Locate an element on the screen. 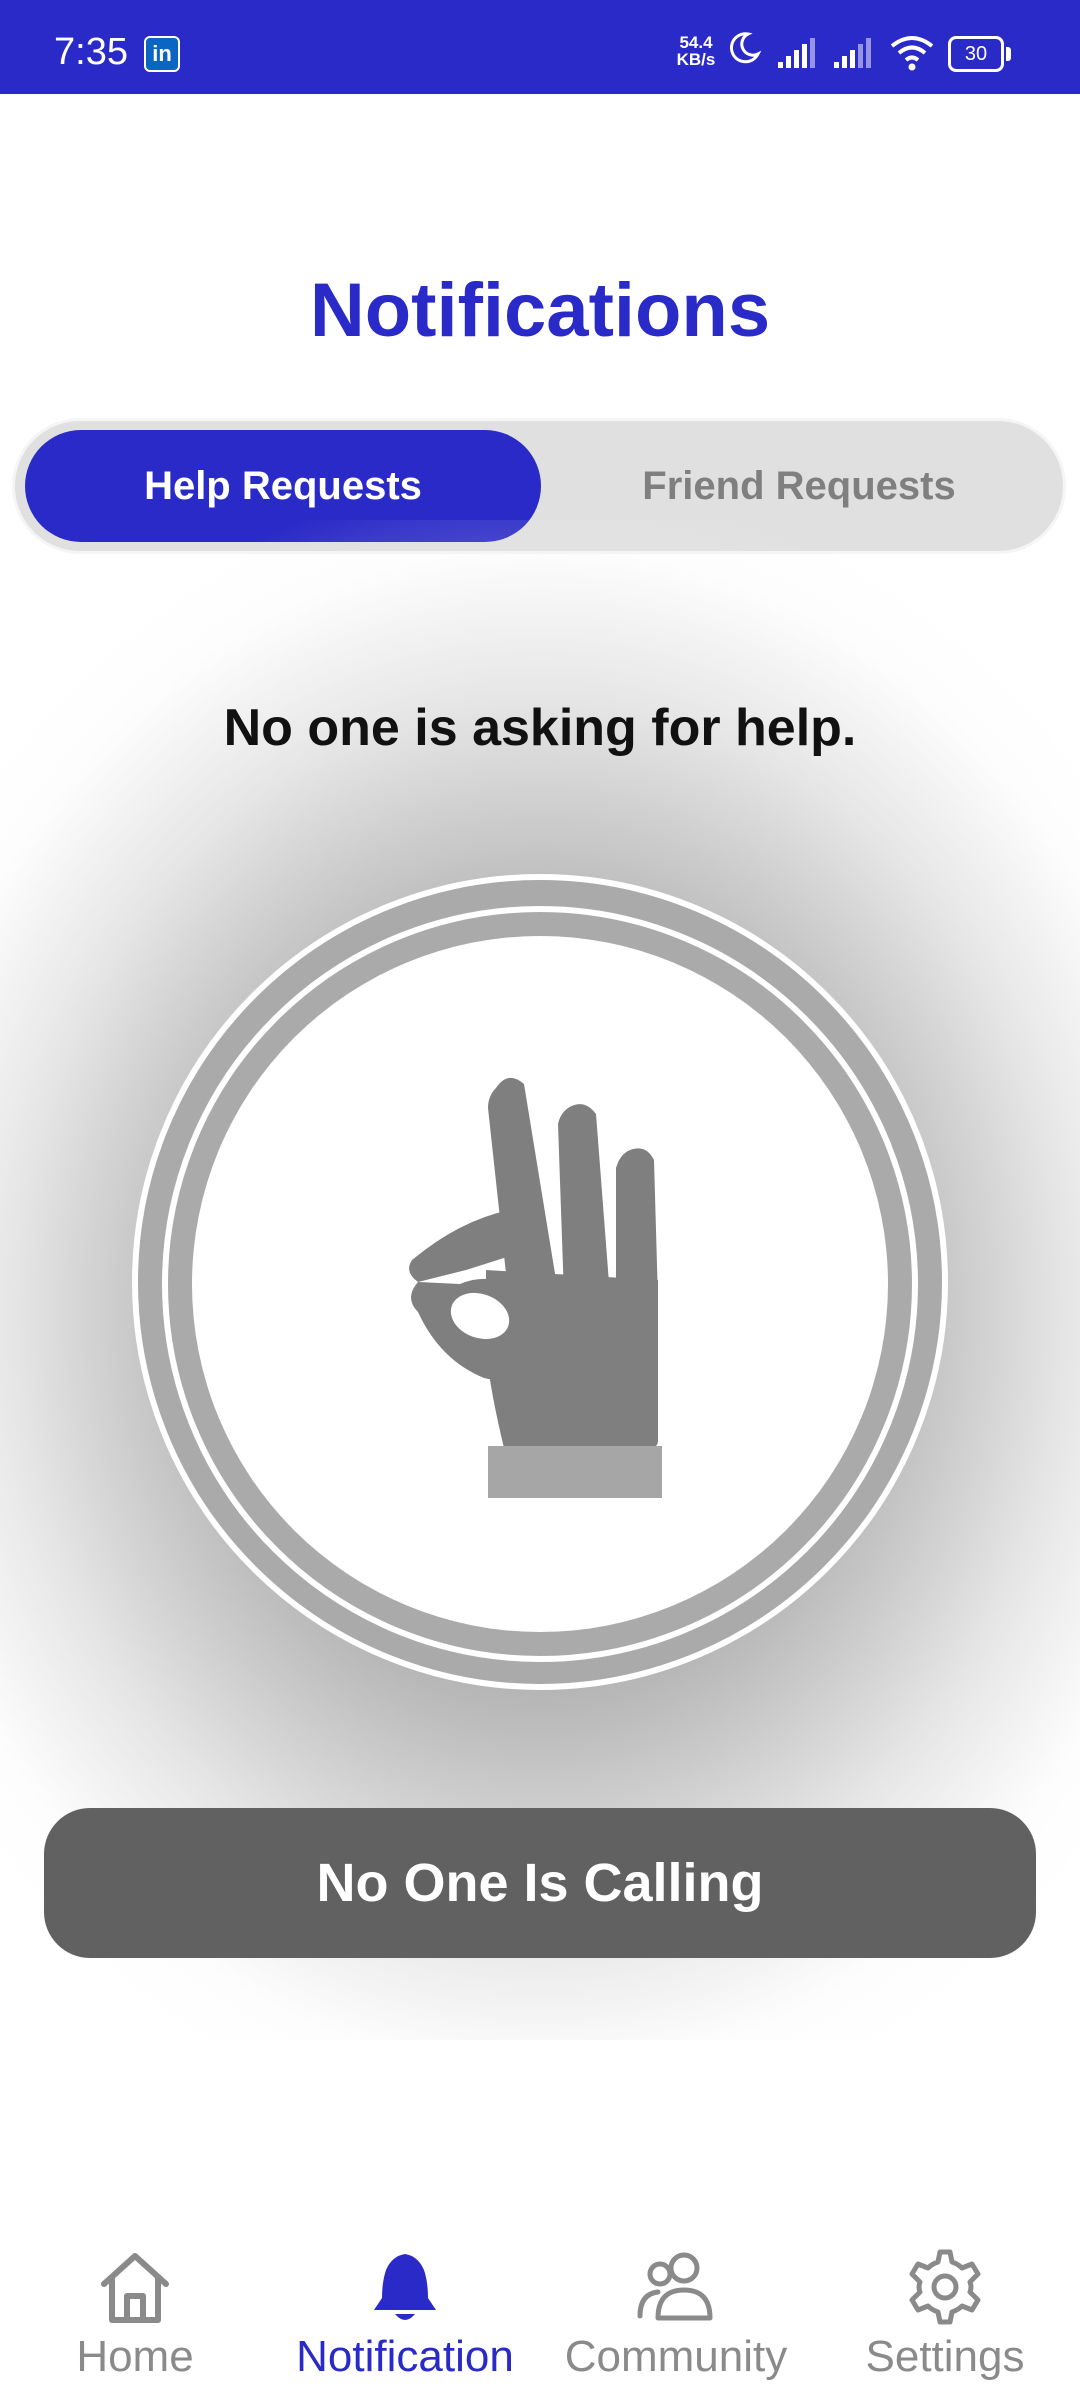 The height and width of the screenshot is (2400, 1080). nav-label-home: Home is located at coordinates (135, 2356).